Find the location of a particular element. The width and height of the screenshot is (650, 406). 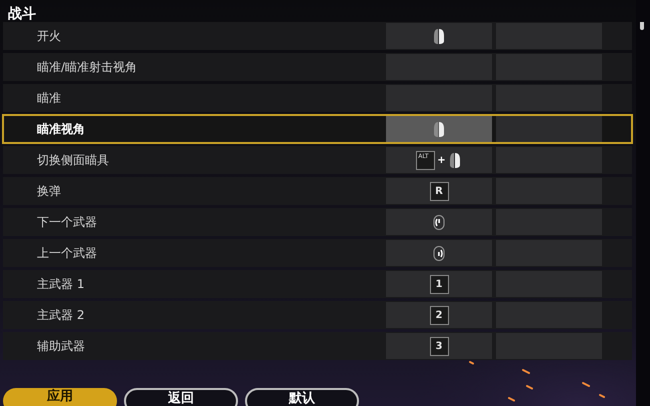

action-label: 开火 is located at coordinates (49, 36).